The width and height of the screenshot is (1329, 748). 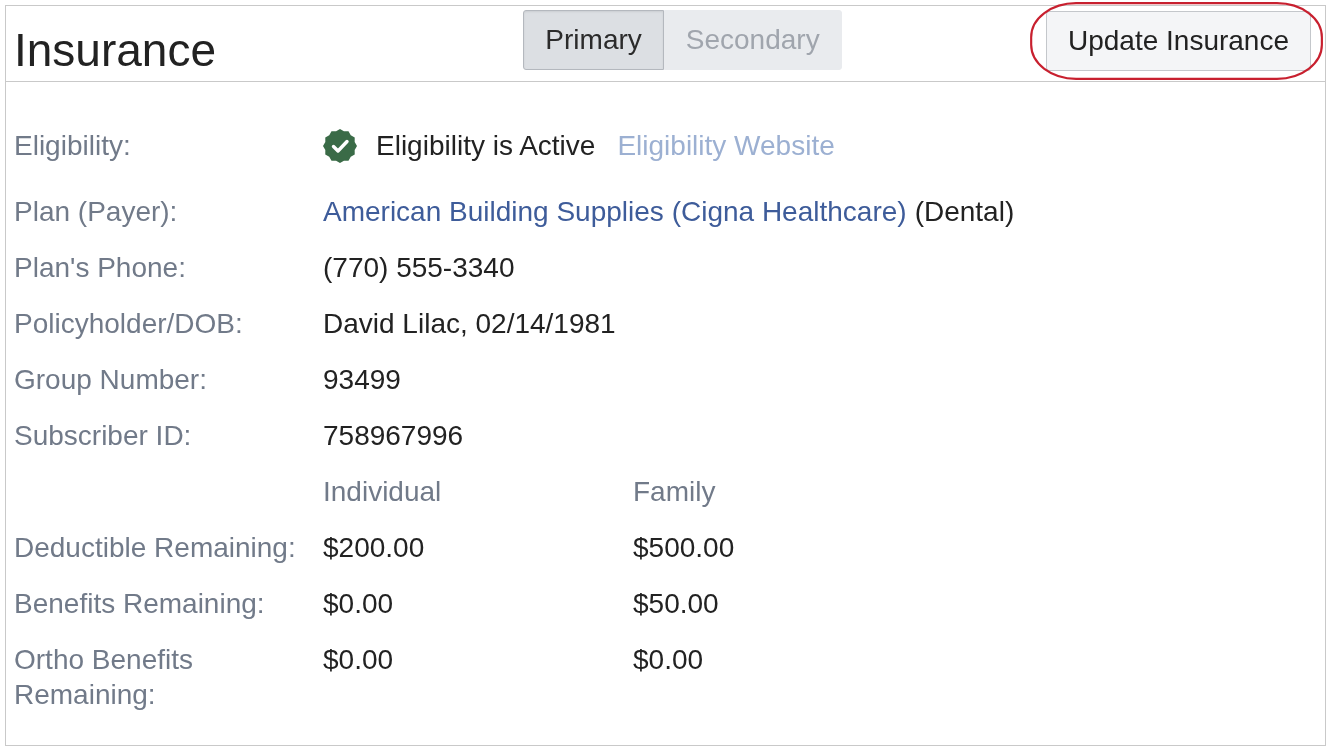 I want to click on plan-link: American Building Supplies (Cigna Healthcare), so click(x=615, y=211).